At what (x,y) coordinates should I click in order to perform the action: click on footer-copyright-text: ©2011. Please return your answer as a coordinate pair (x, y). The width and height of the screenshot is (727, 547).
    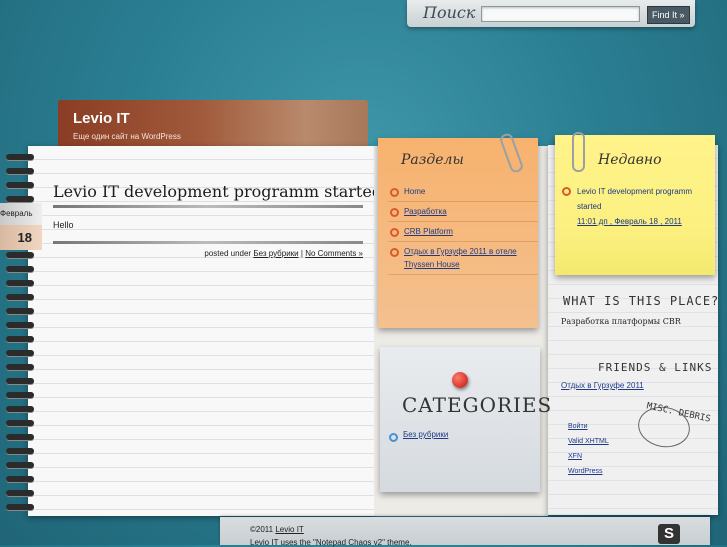
    Looking at the image, I should click on (262, 529).